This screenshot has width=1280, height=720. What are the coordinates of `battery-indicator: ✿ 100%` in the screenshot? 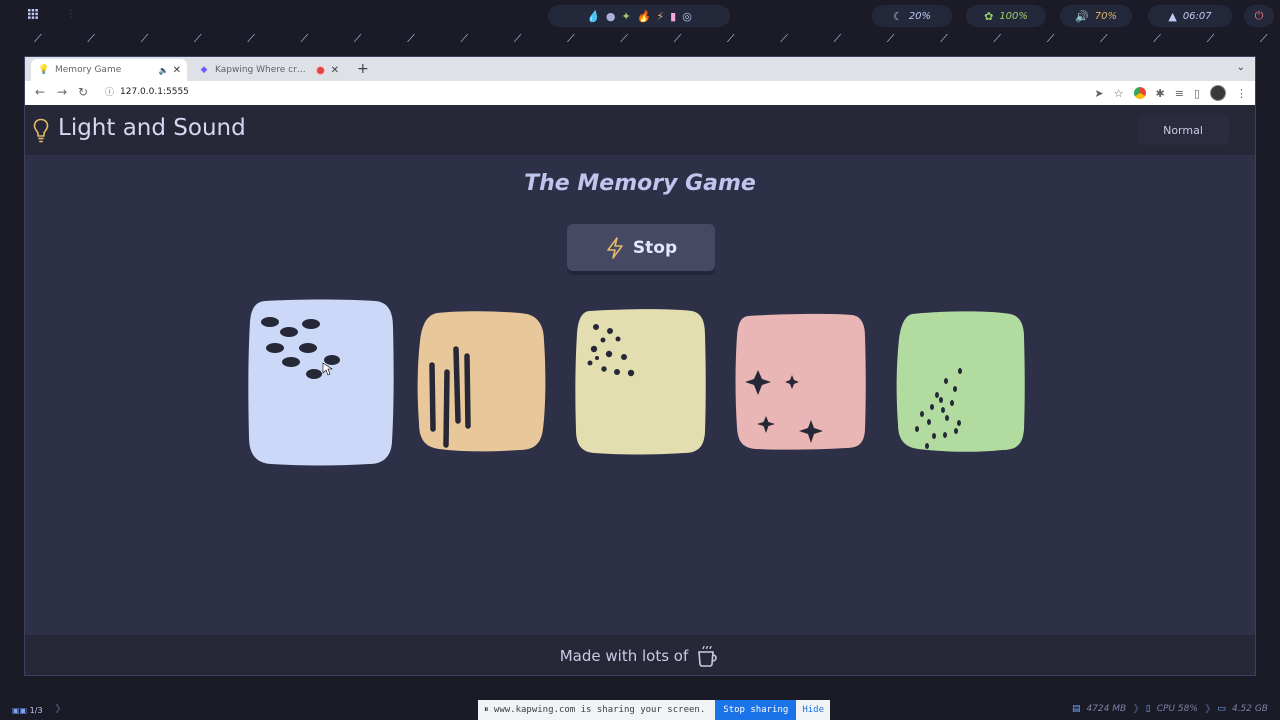 It's located at (1006, 16).